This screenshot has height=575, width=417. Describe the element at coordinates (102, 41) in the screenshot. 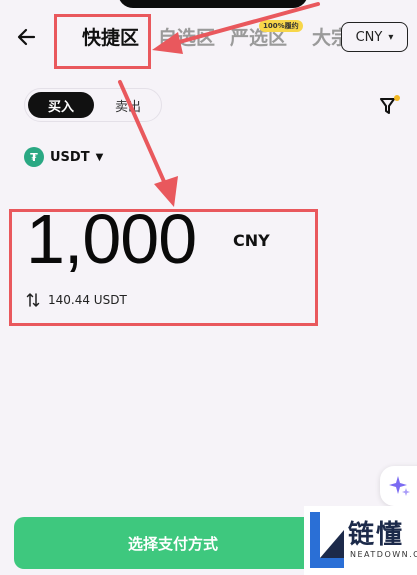

I see `annotation-box-tab` at that location.